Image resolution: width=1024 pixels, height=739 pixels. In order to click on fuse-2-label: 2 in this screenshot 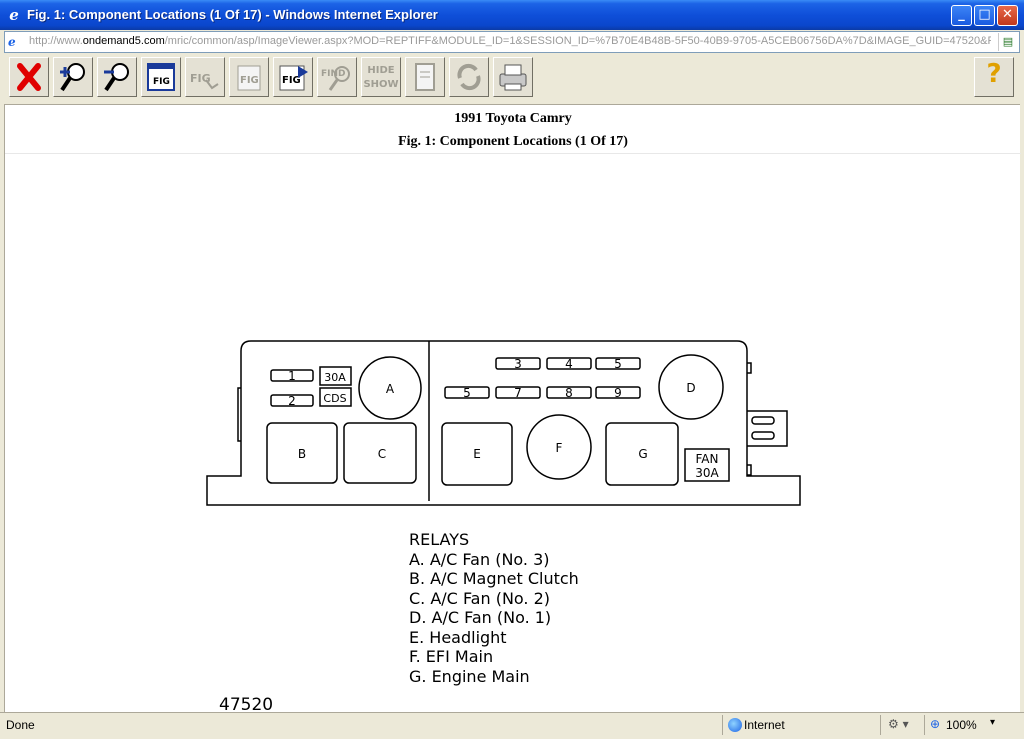, I will do `click(292, 401)`.